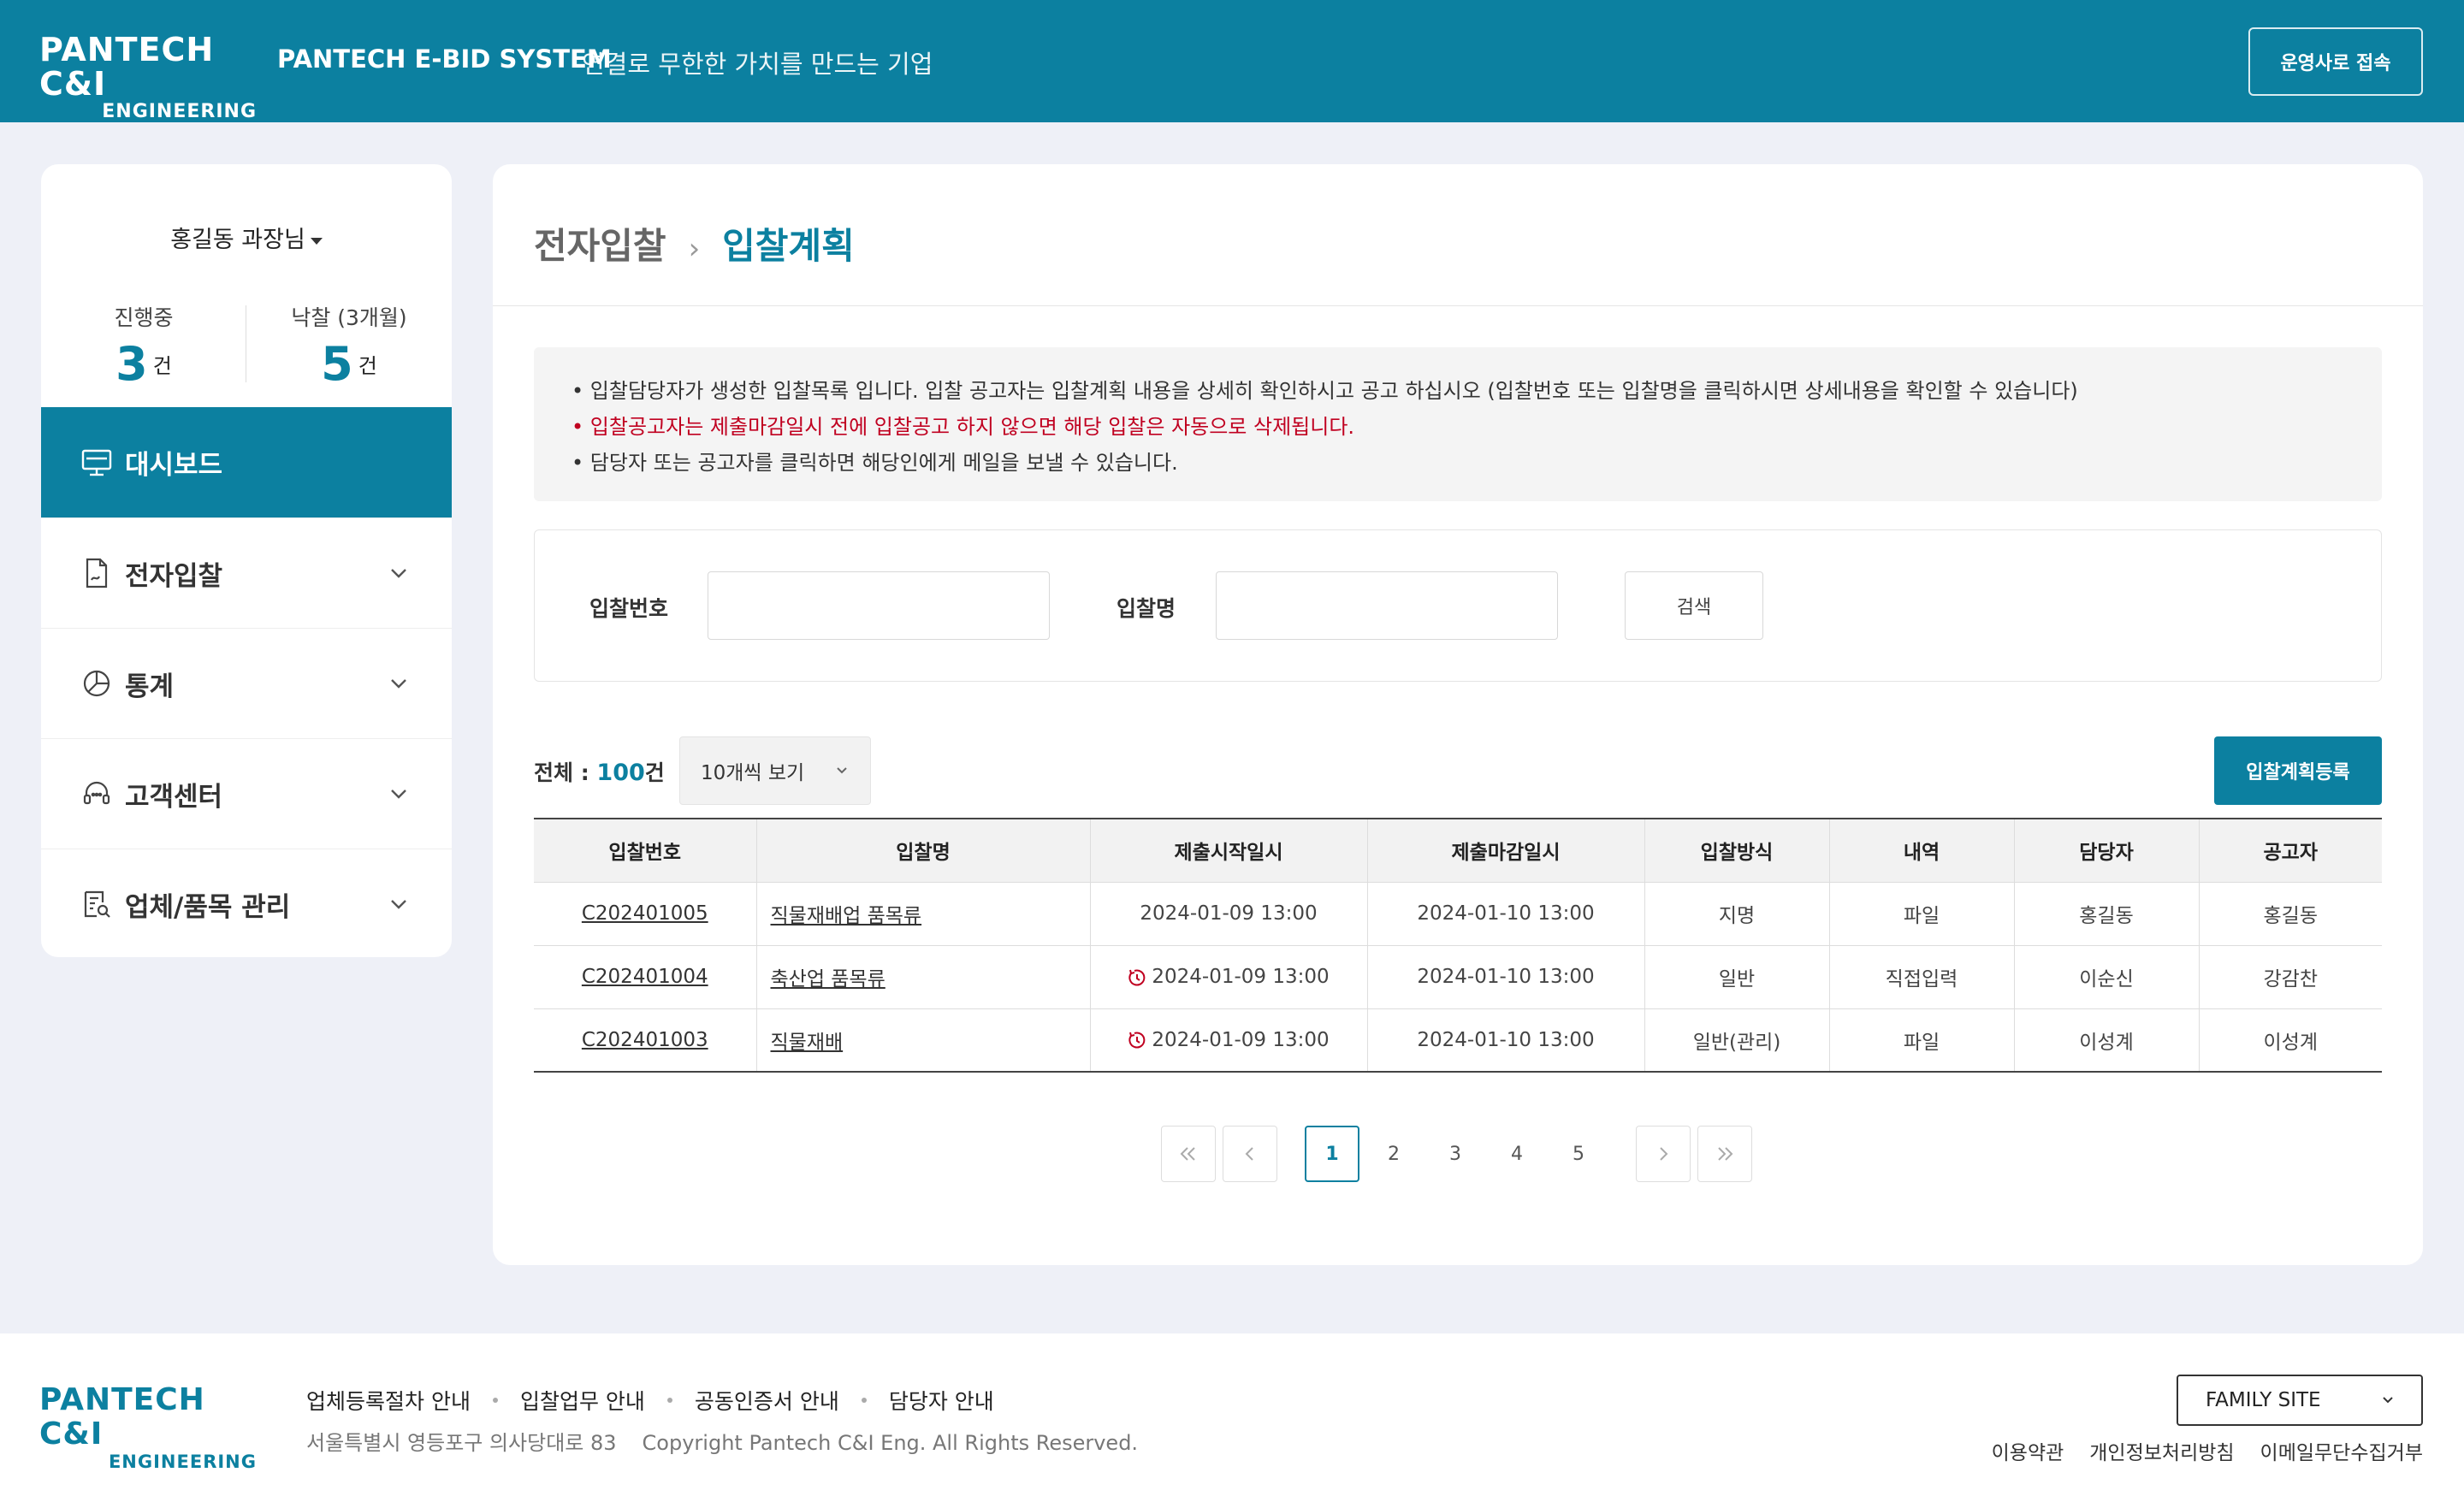  I want to click on column-header: 입찰번호, so click(645, 850).